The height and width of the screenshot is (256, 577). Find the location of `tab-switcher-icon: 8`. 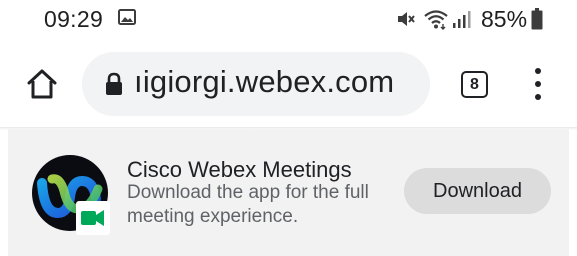

tab-switcher-icon: 8 is located at coordinates (474, 84).